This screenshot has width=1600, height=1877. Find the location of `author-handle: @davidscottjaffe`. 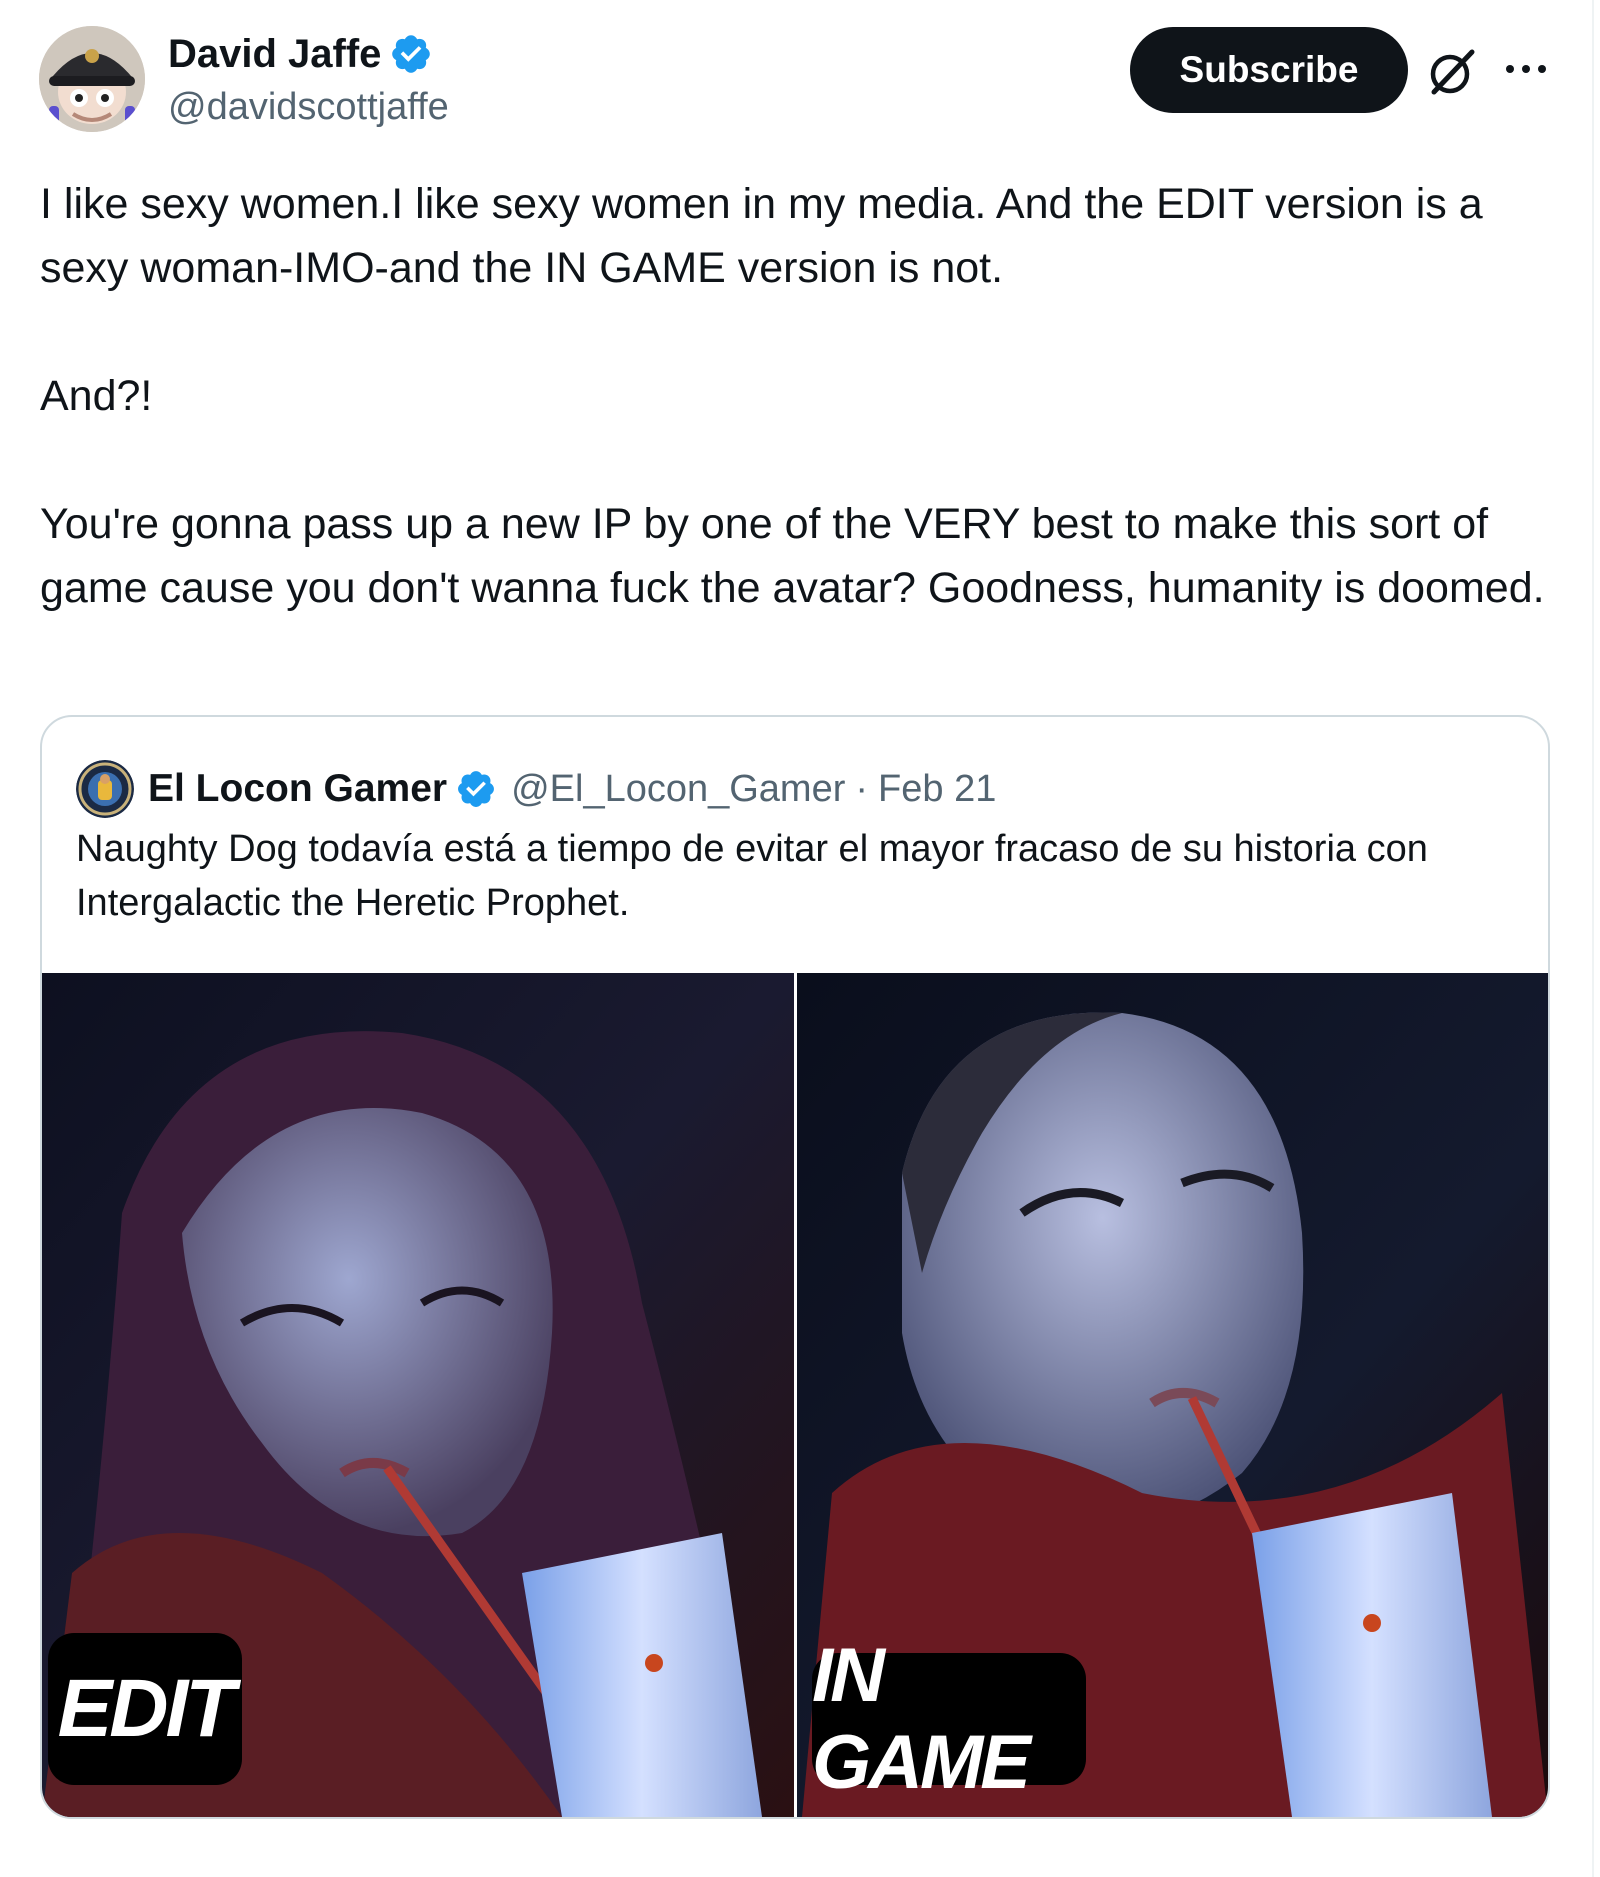

author-handle: @davidscottjaffe is located at coordinates (308, 107).